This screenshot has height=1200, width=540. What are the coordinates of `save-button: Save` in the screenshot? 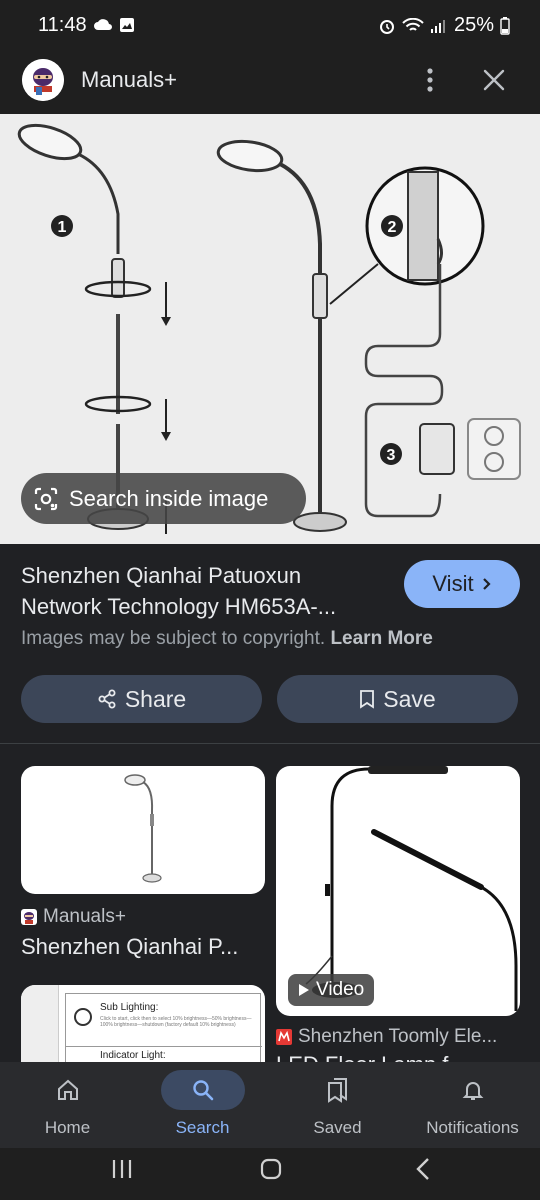 It's located at (397, 699).